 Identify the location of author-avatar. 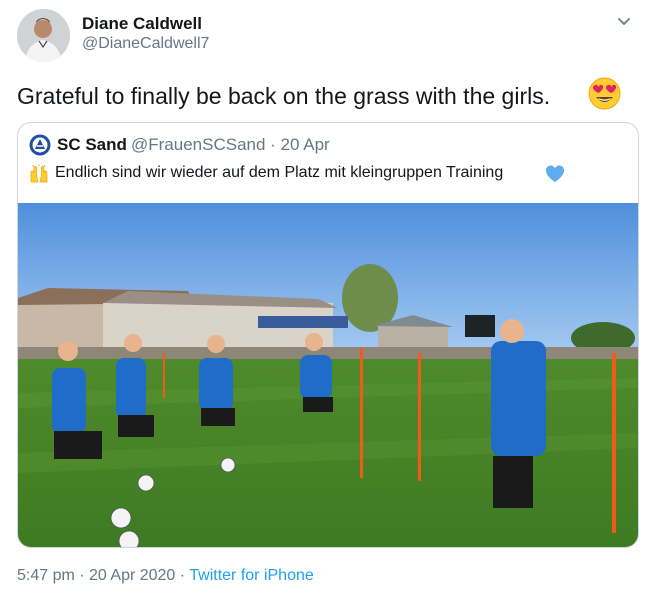
(43, 35).